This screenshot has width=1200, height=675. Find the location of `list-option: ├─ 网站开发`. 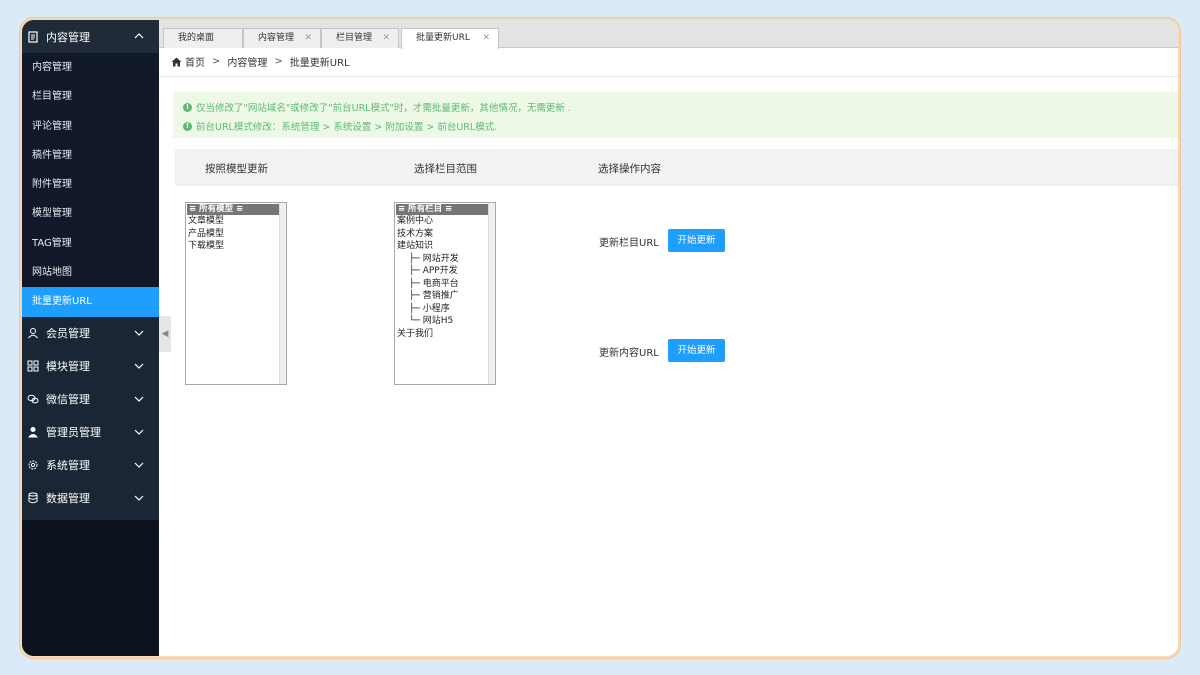

list-option: ├─ 网站开发 is located at coordinates (445, 259).